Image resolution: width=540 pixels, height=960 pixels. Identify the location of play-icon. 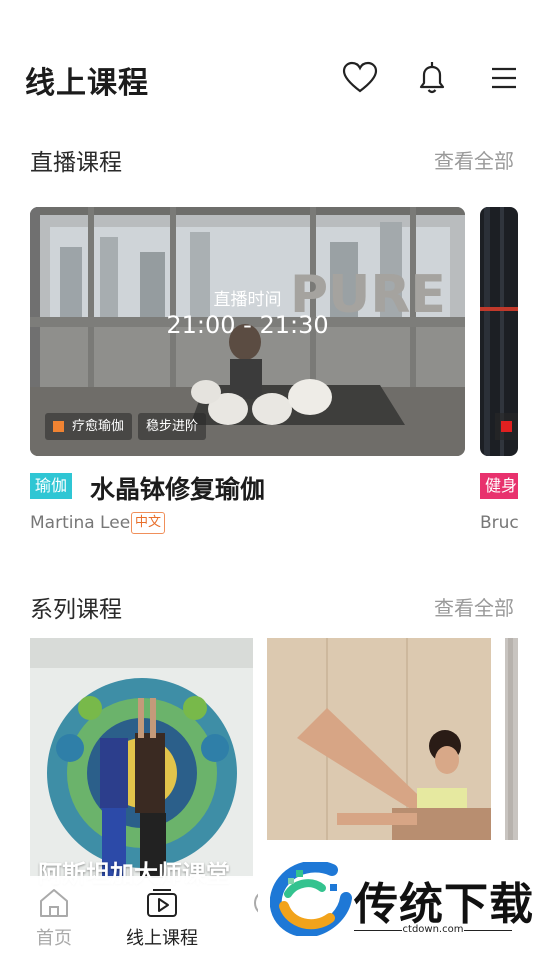
(162, 903).